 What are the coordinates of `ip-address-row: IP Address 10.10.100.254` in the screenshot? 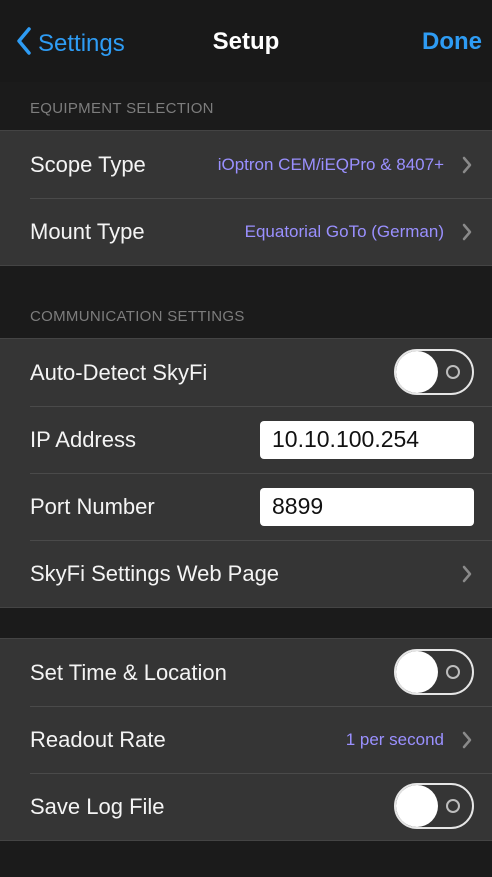 It's located at (246, 439).